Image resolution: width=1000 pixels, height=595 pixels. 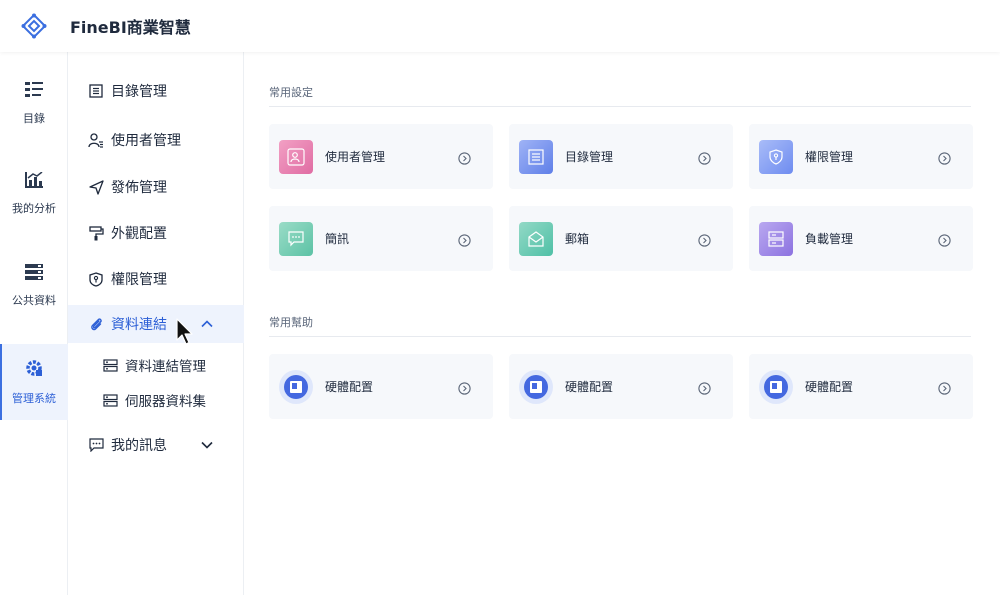 I want to click on card-label: 權限管理, so click(x=829, y=157).